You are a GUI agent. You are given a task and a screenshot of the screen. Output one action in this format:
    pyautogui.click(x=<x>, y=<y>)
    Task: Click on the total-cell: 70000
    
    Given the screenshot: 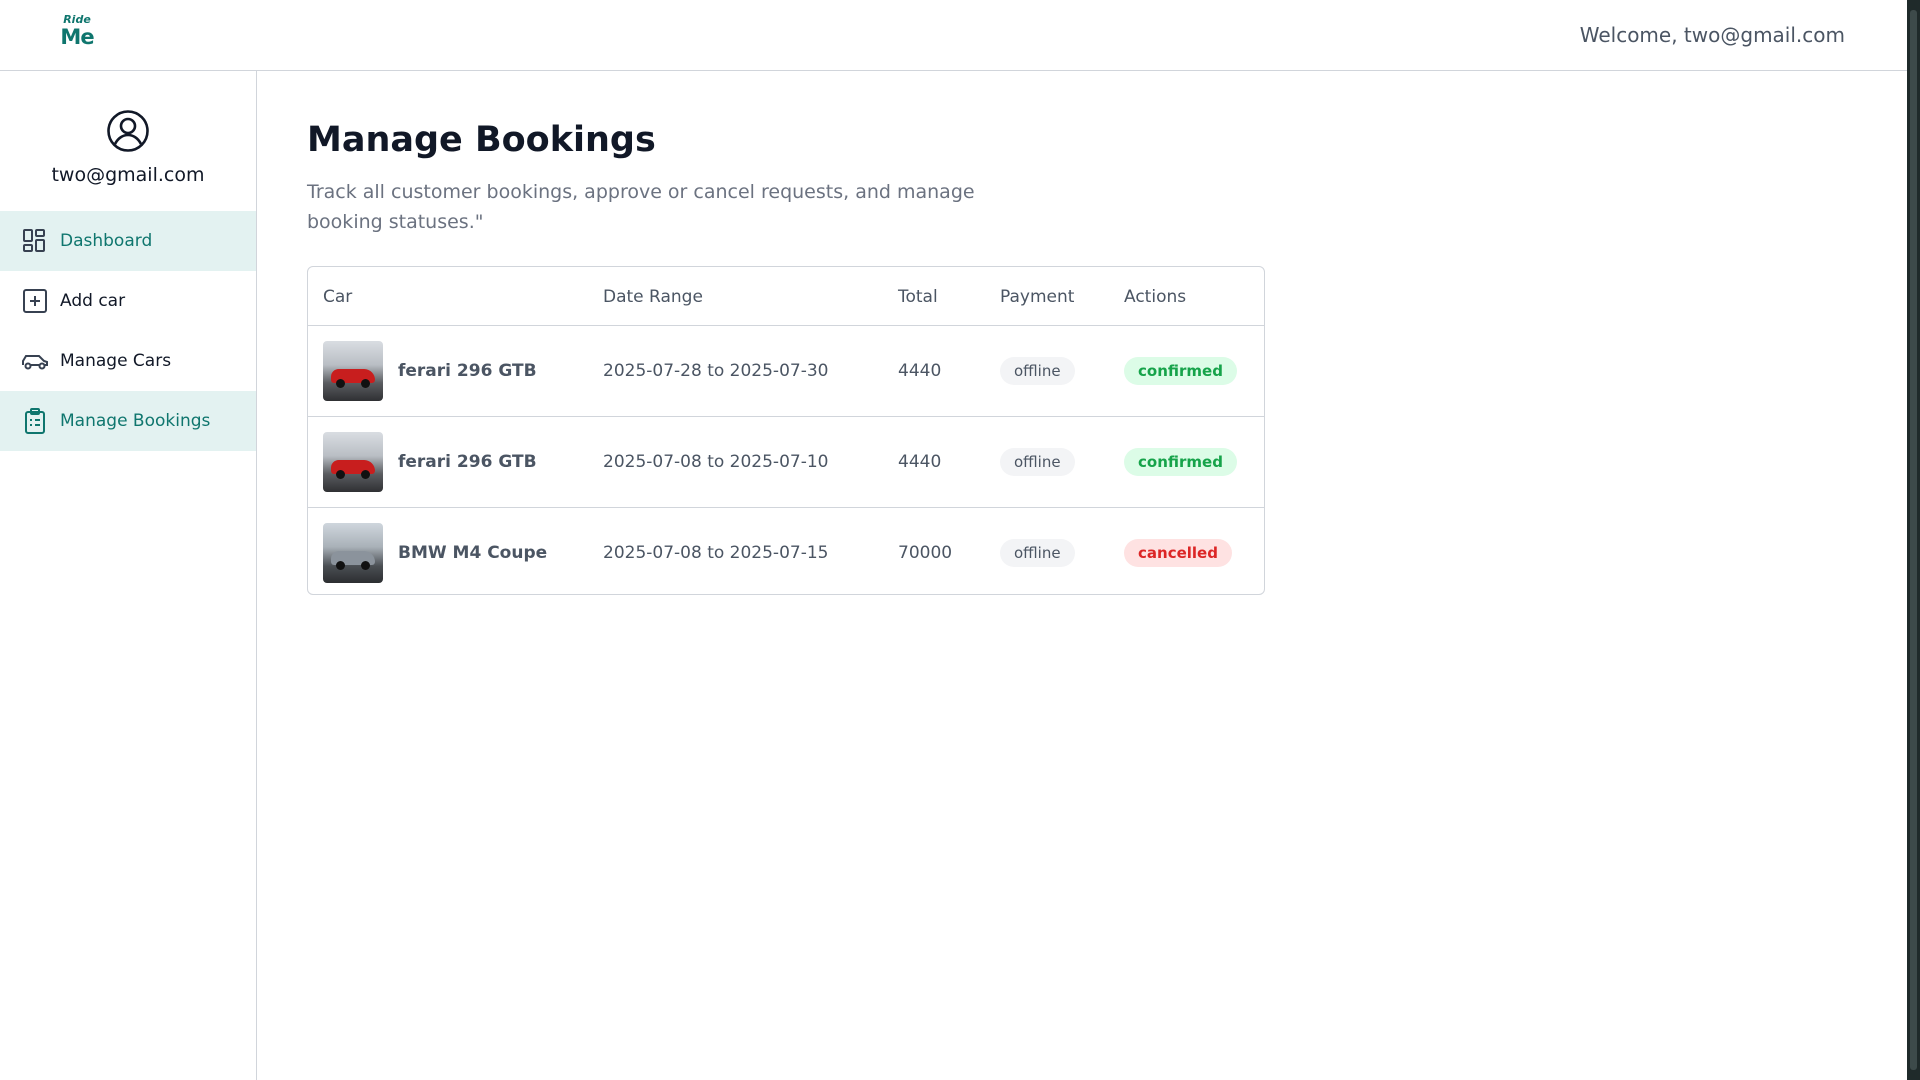 What is the action you would take?
    pyautogui.click(x=925, y=553)
    